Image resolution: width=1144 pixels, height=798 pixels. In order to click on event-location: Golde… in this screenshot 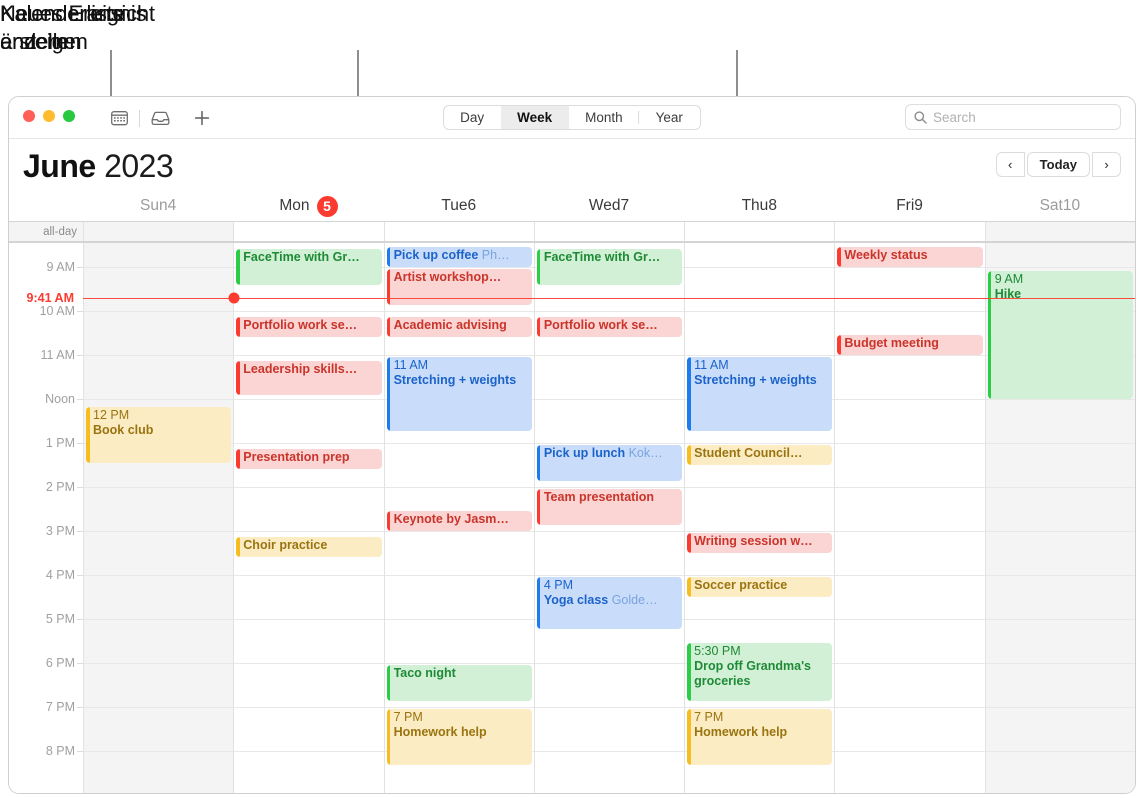, I will do `click(633, 600)`.